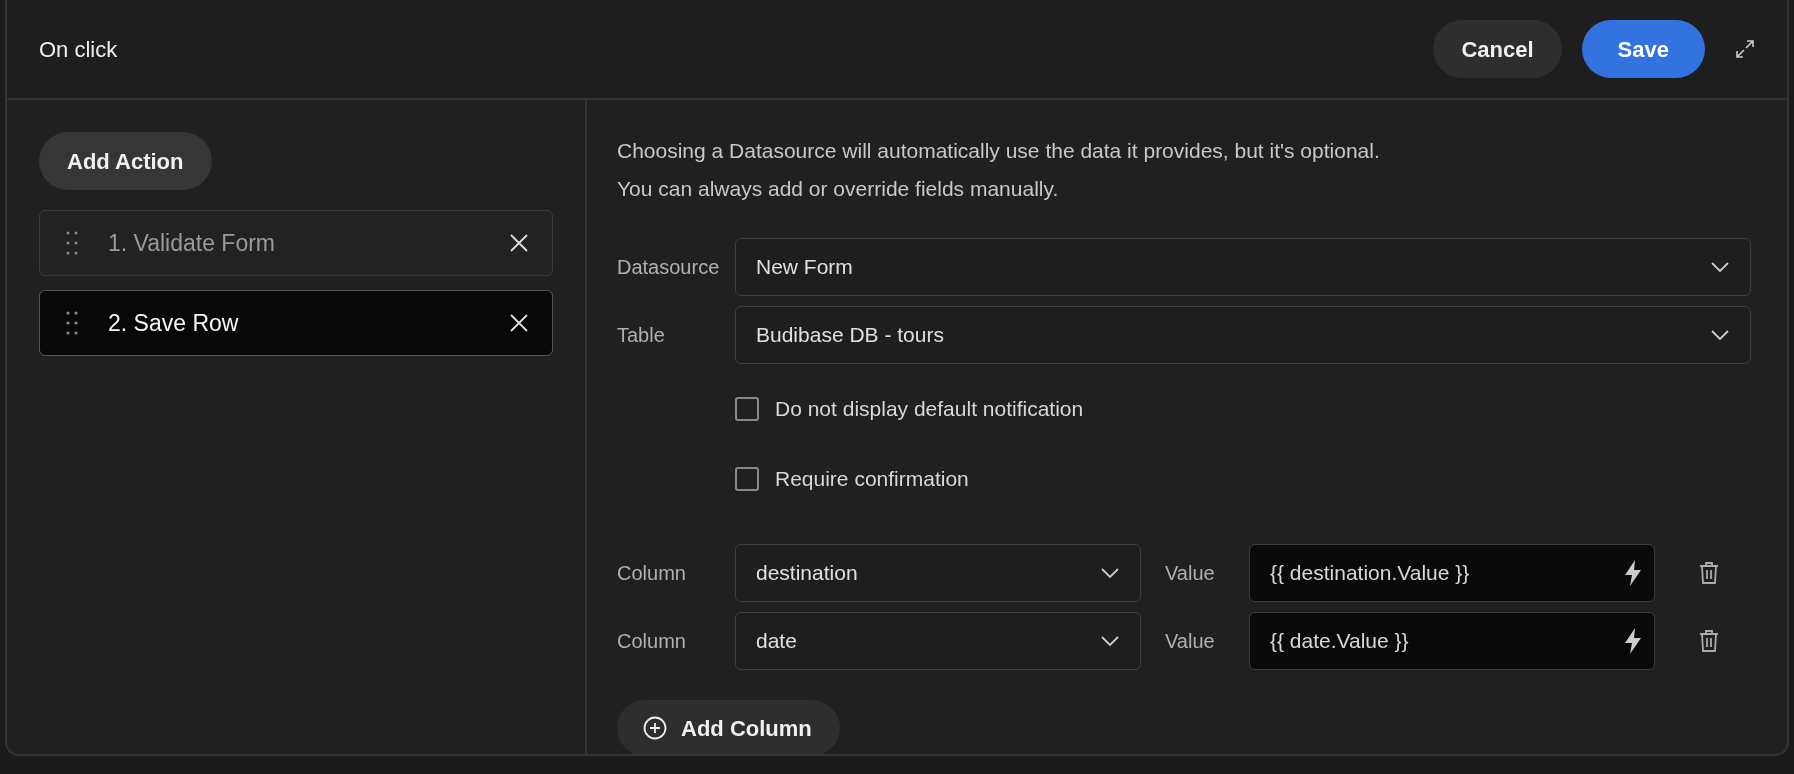  Describe the element at coordinates (838, 189) in the screenshot. I see `description-text: You can always add or override fields manually.` at that location.